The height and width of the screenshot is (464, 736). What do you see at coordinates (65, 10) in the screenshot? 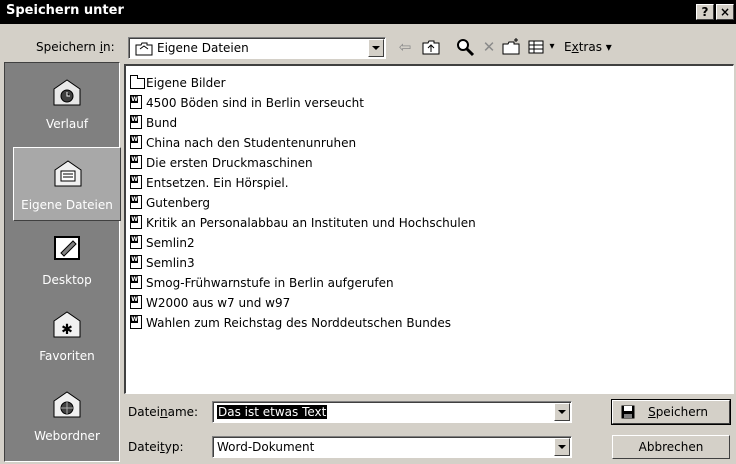
I see `window-title: Speichern unter` at bounding box center [65, 10].